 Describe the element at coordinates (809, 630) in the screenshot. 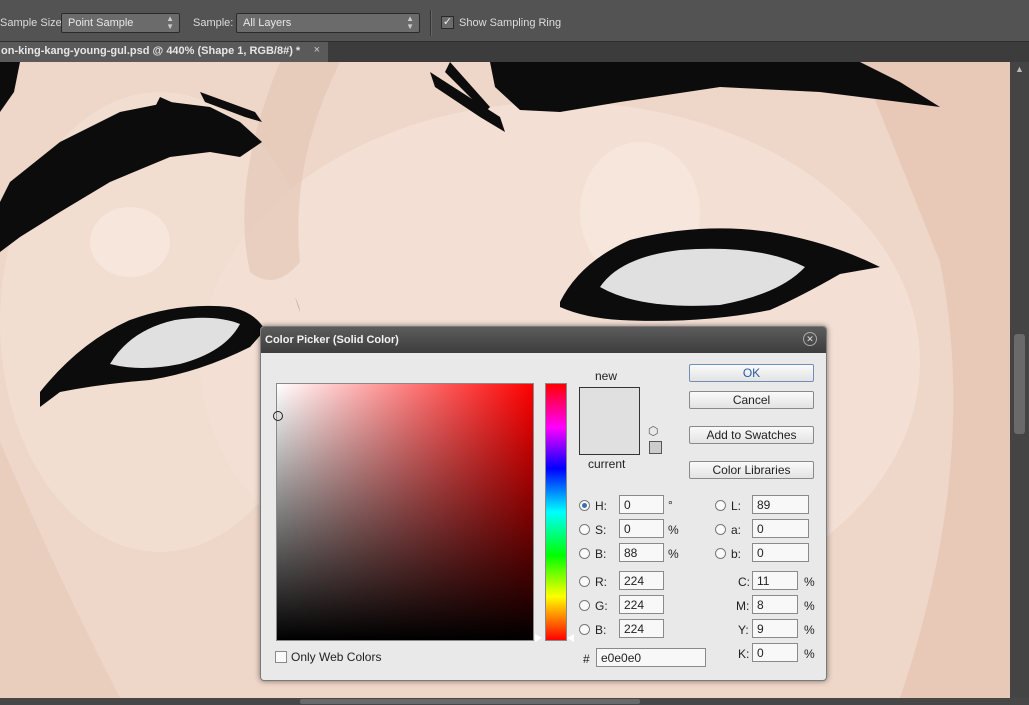

I see `y-unit: %` at that location.